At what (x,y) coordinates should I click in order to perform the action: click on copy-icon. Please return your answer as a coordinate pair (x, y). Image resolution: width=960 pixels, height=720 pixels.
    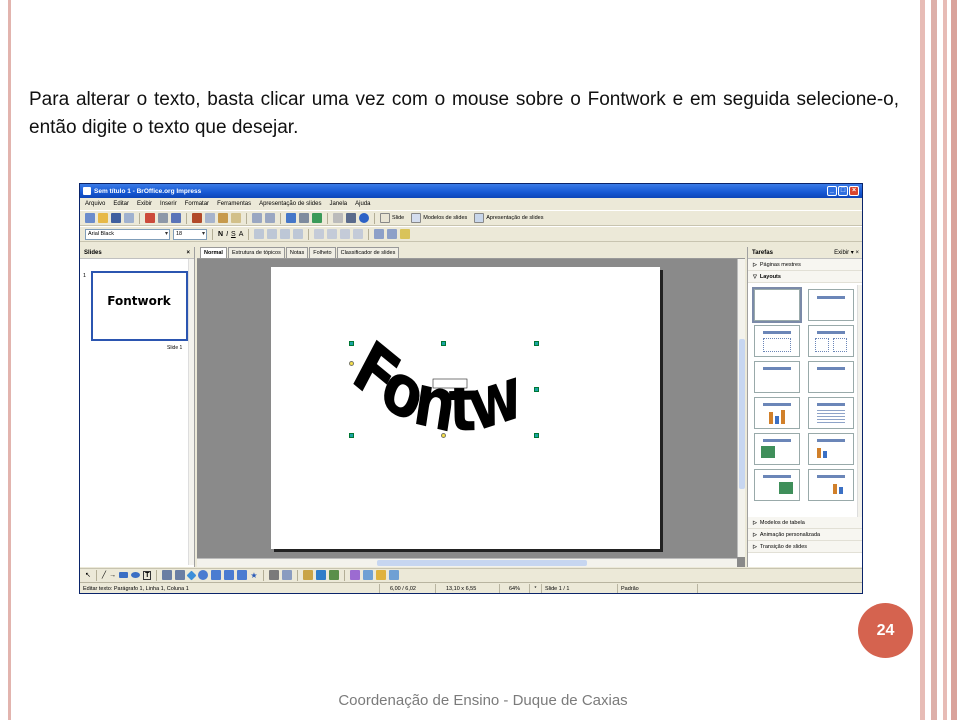
    Looking at the image, I should click on (210, 218).